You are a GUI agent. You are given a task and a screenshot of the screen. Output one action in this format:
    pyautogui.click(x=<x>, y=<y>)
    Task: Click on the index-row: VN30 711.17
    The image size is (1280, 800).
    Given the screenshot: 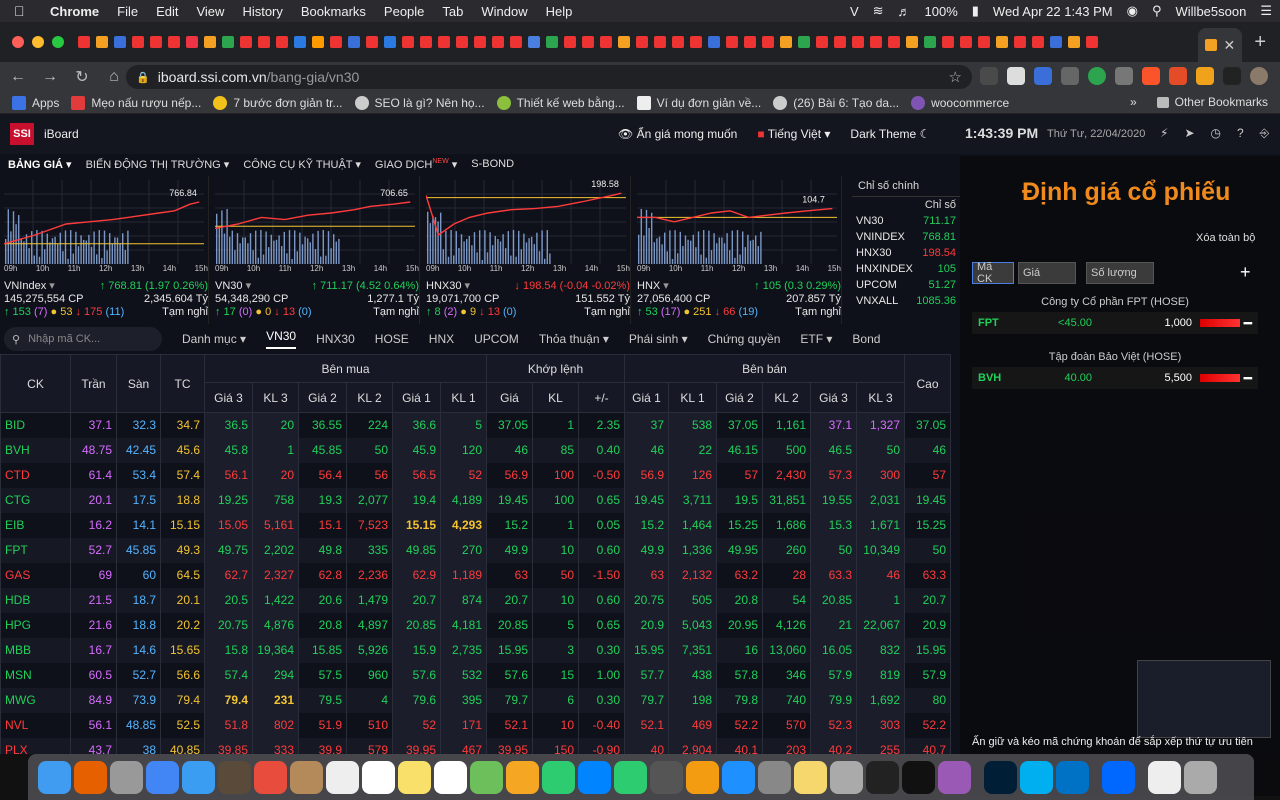 What is the action you would take?
    pyautogui.click(x=906, y=221)
    